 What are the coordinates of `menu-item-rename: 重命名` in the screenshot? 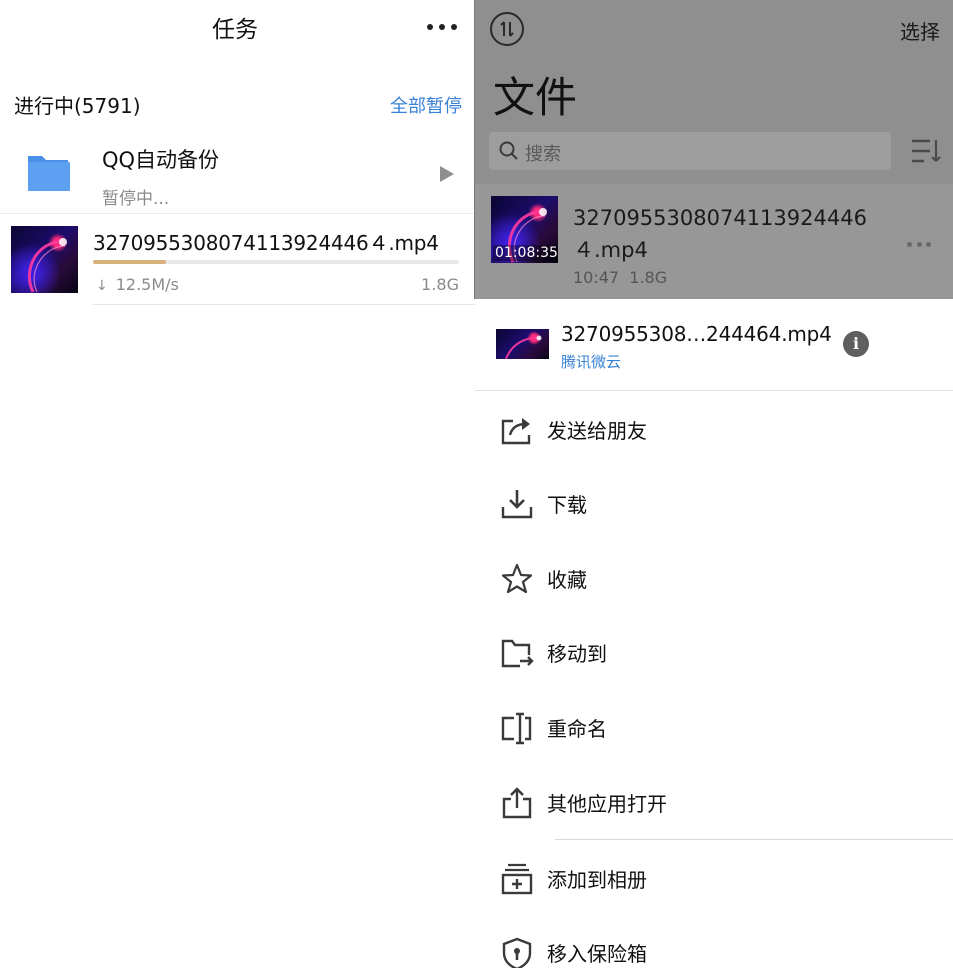 It's located at (714, 727).